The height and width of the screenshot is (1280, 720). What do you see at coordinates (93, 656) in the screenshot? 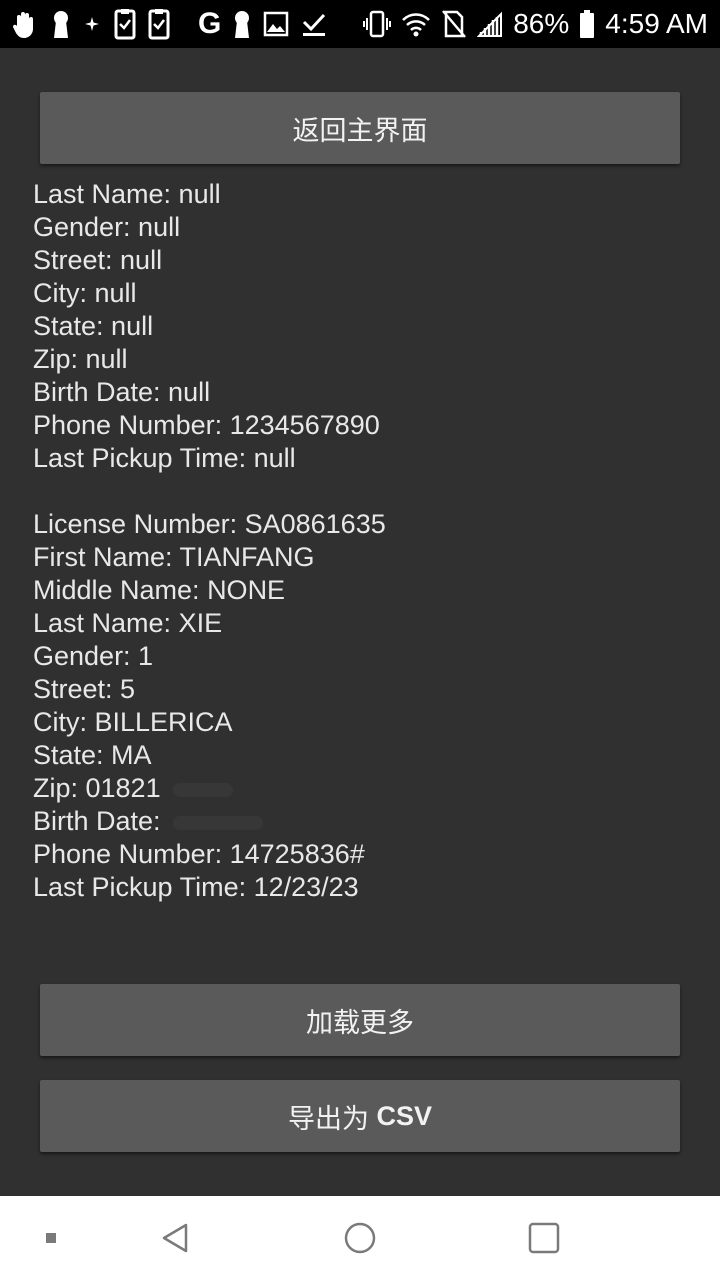
I see `gender-line: Gender: 1` at bounding box center [93, 656].